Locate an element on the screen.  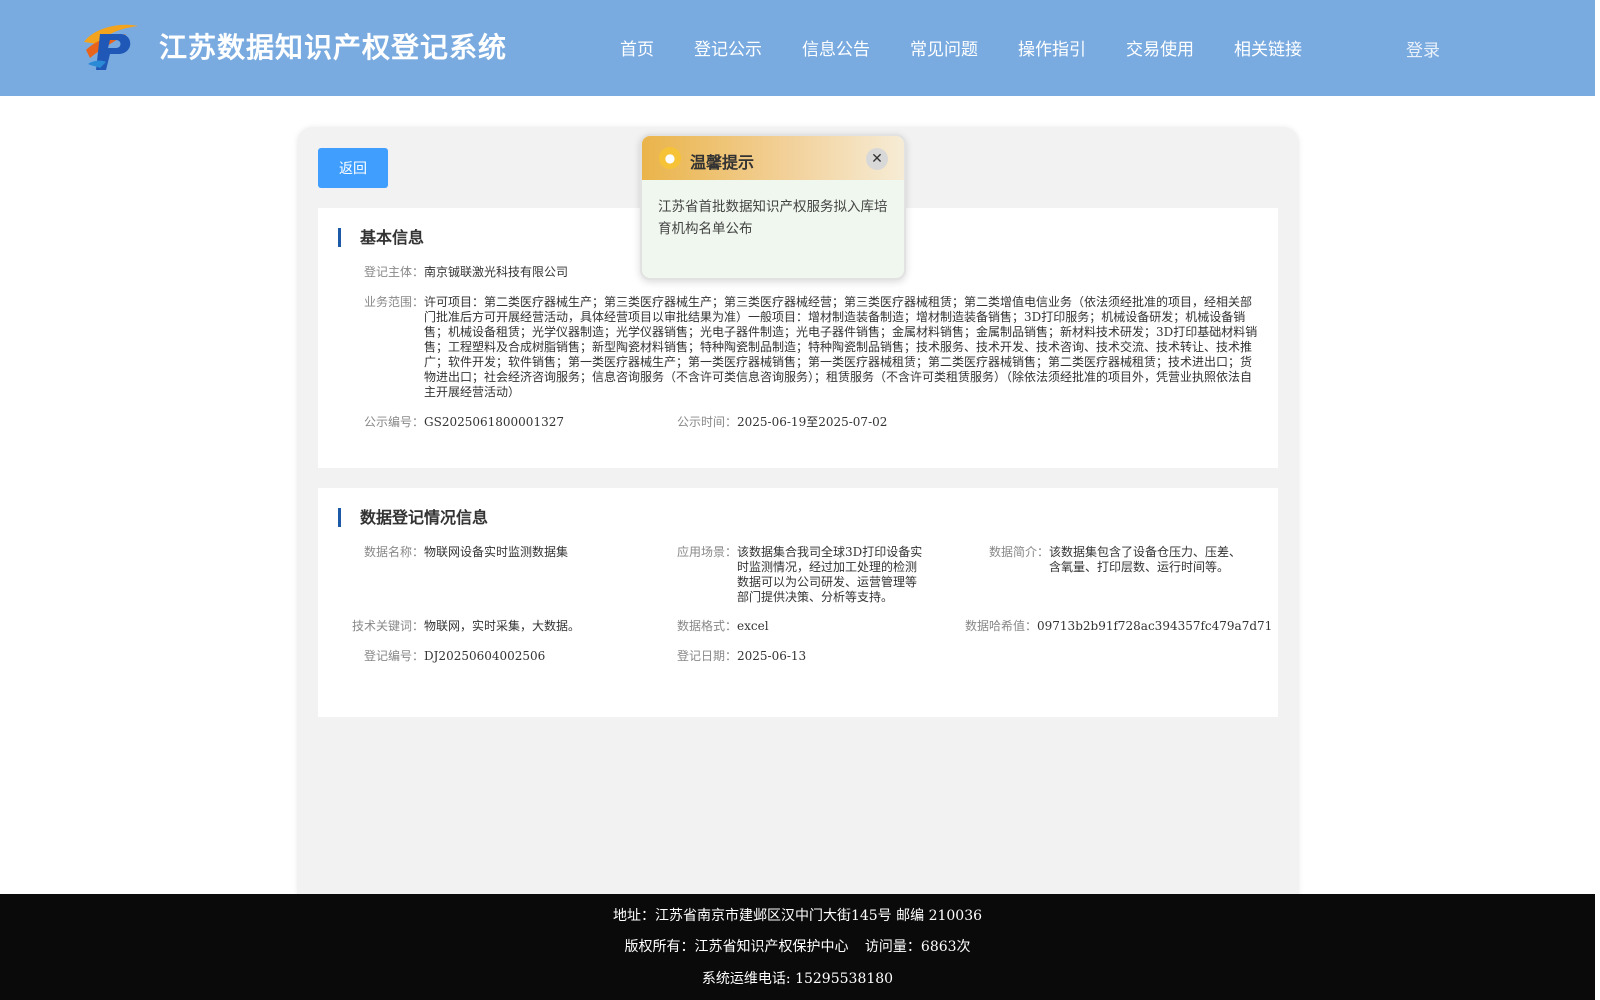
field-value: DJ20250604002506 is located at coordinates (485, 656).